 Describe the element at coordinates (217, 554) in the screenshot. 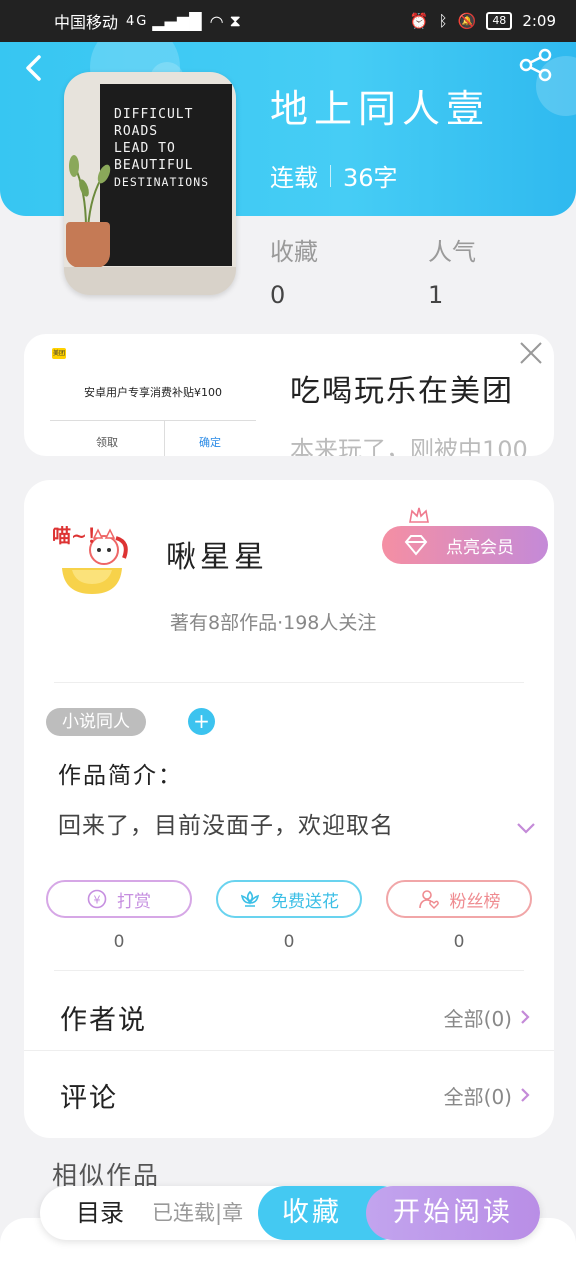

I see `author-name: 啾星星` at that location.